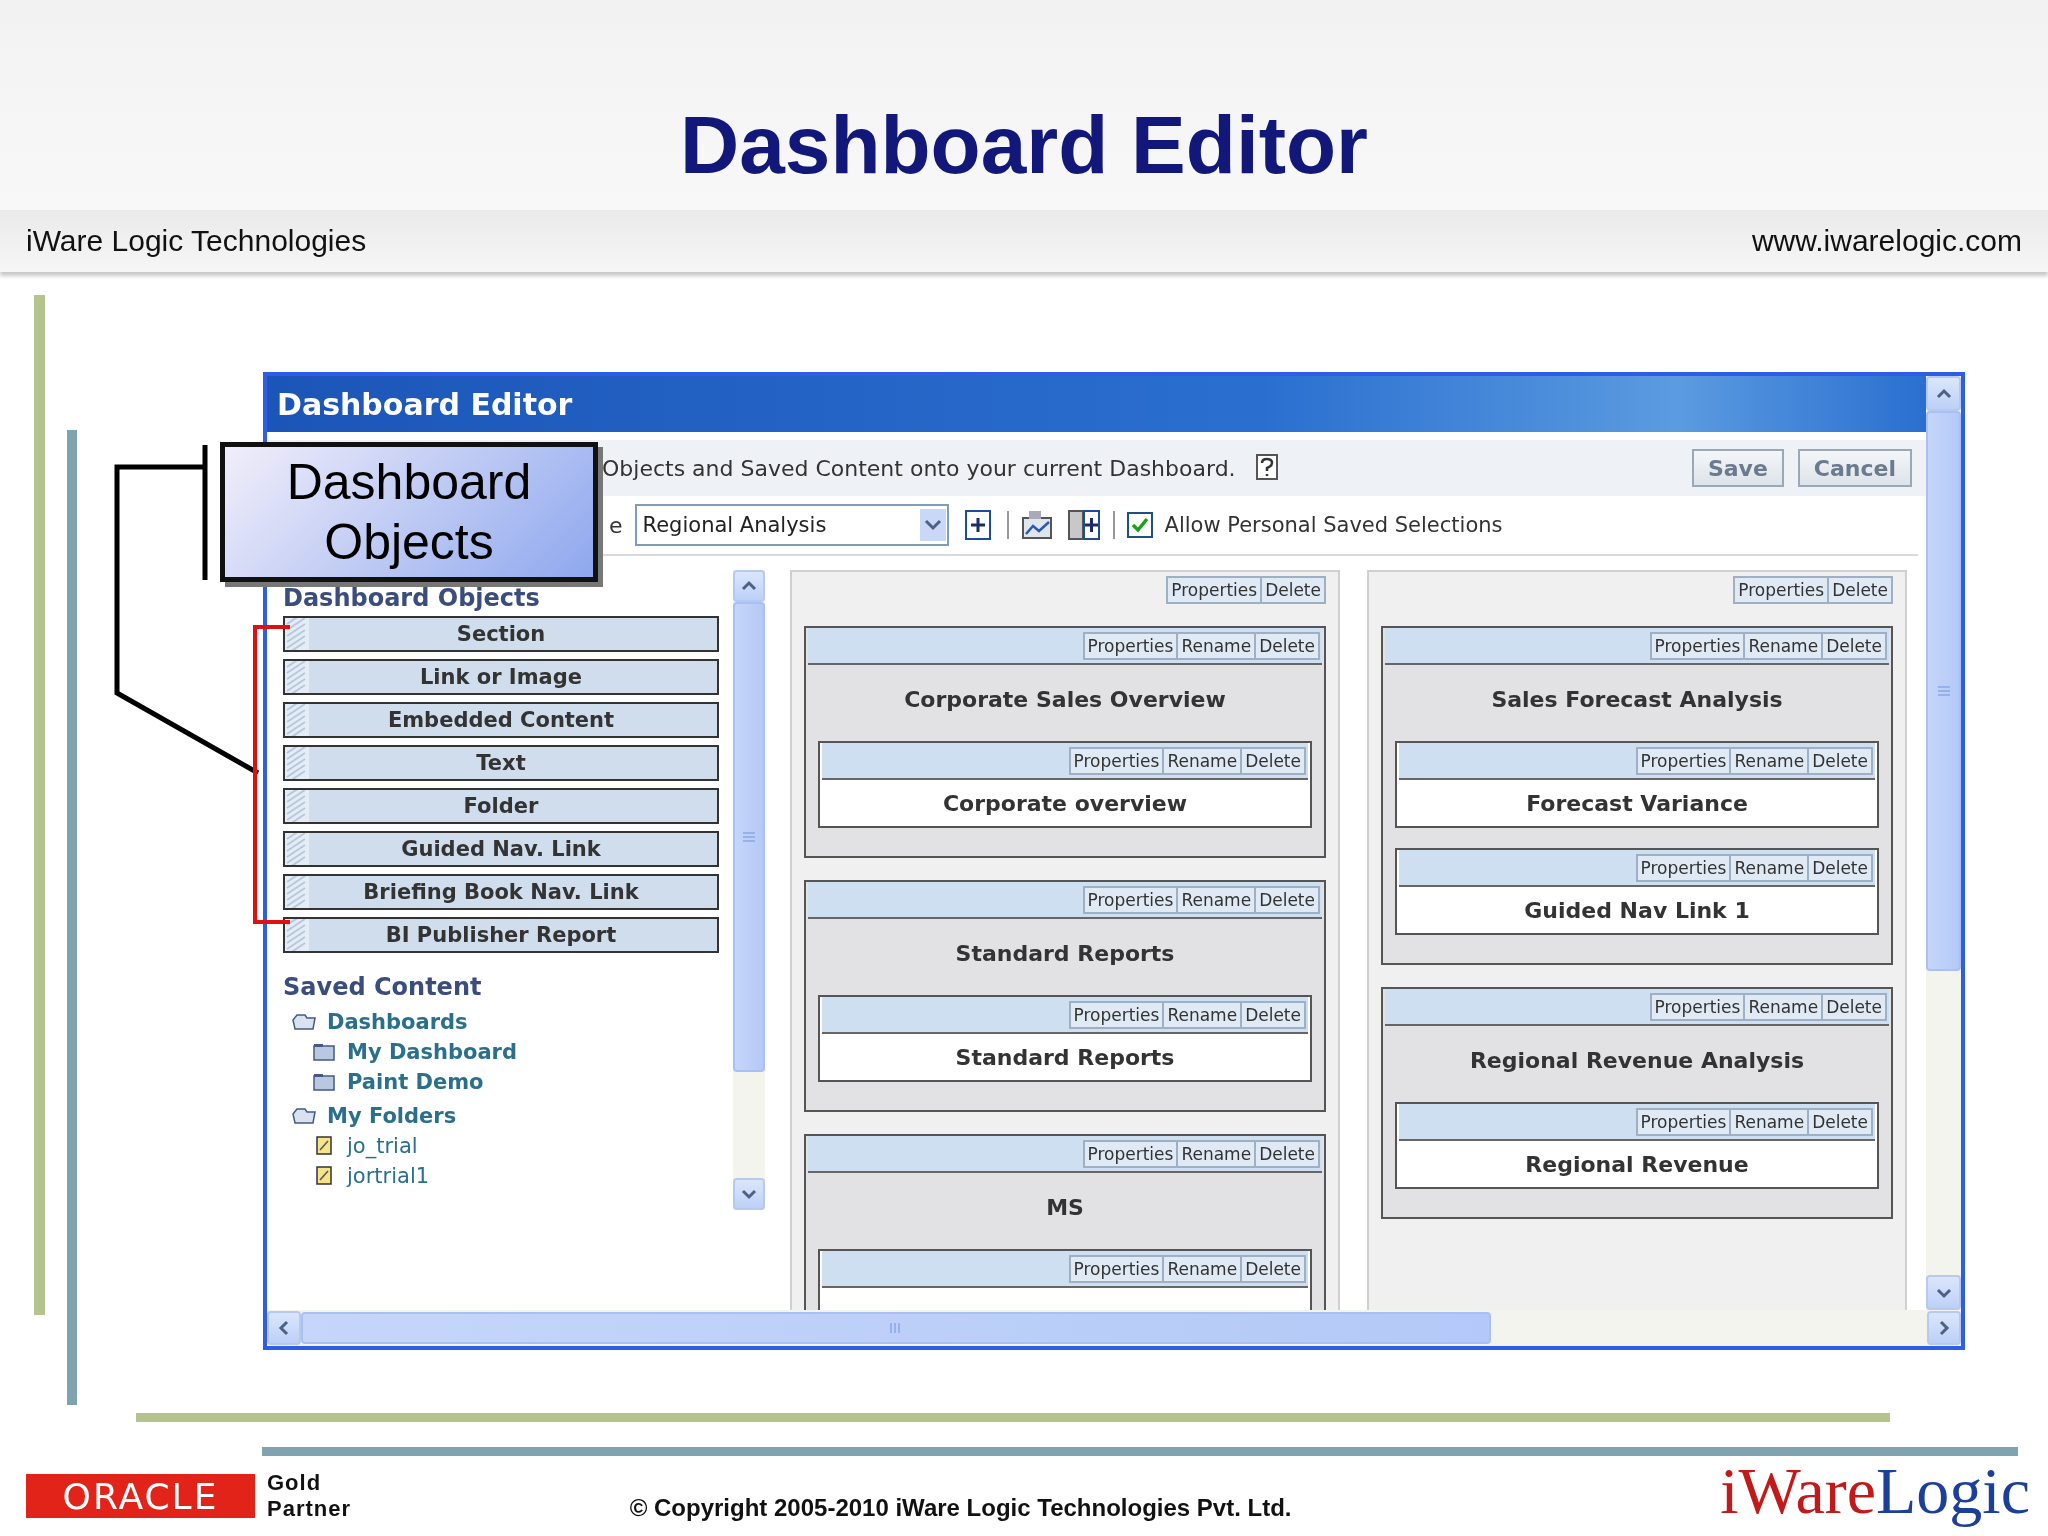 The width and height of the screenshot is (2048, 1536). I want to click on page-dropdown: Regional Analysis, so click(791, 525).